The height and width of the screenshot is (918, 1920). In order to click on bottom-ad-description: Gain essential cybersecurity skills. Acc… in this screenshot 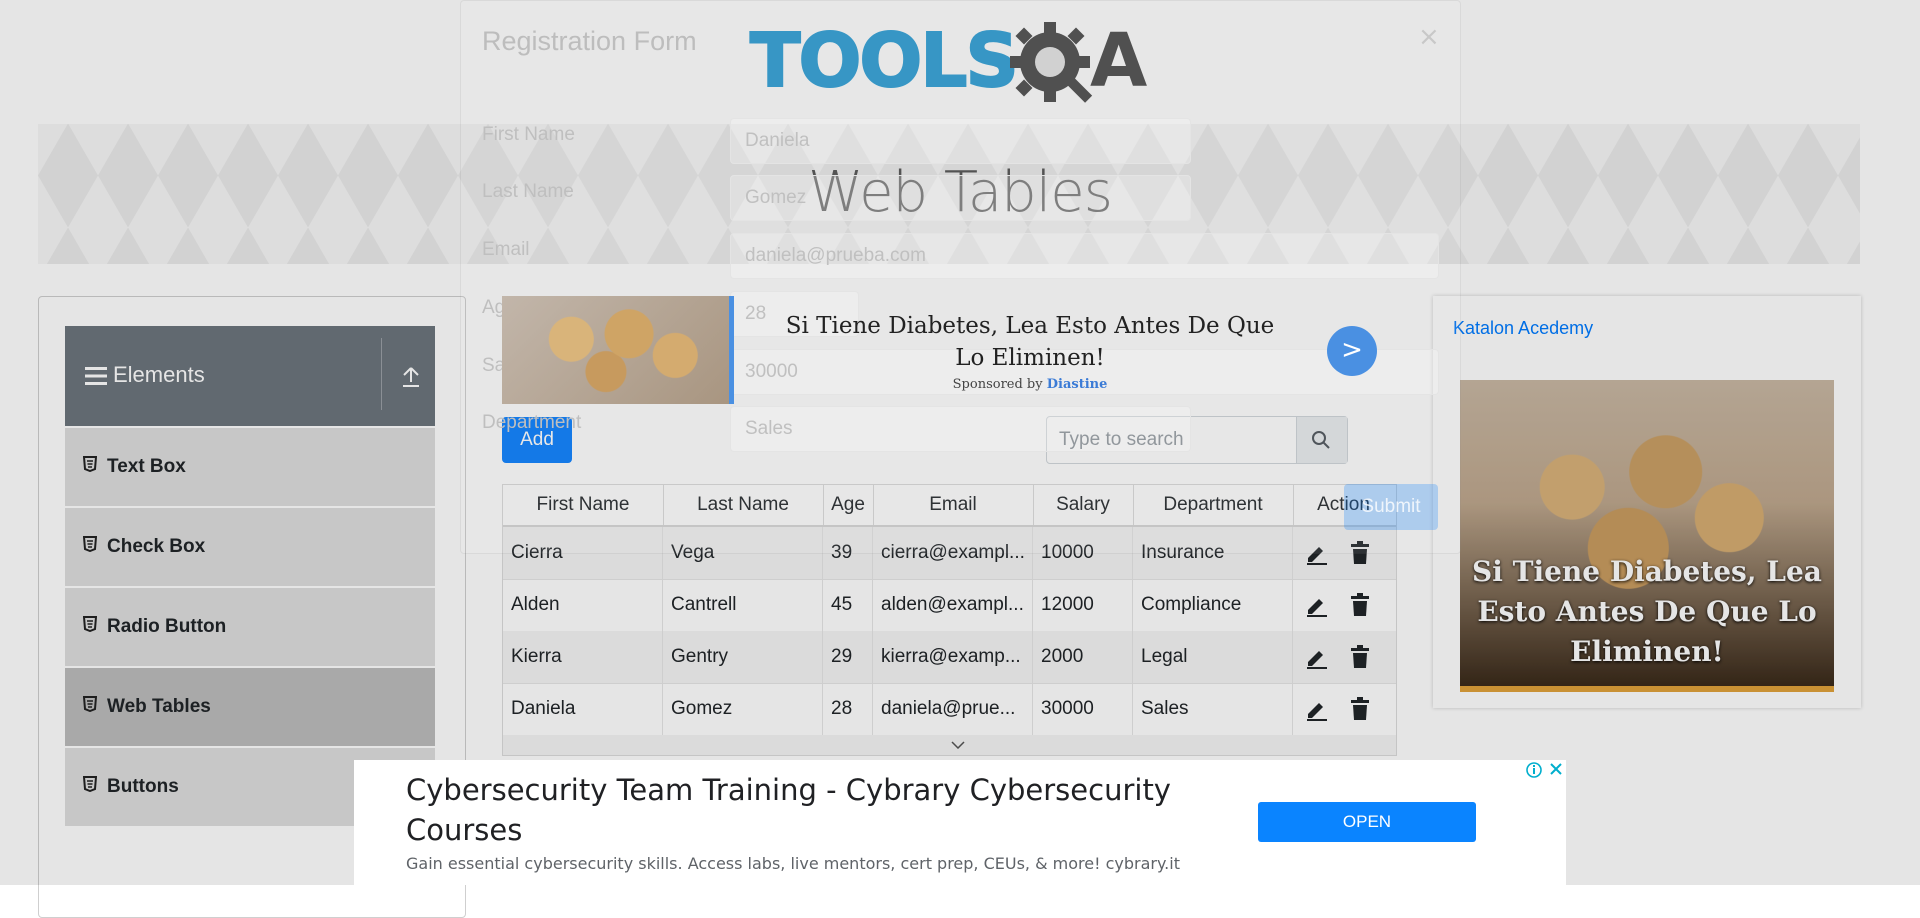, I will do `click(793, 863)`.